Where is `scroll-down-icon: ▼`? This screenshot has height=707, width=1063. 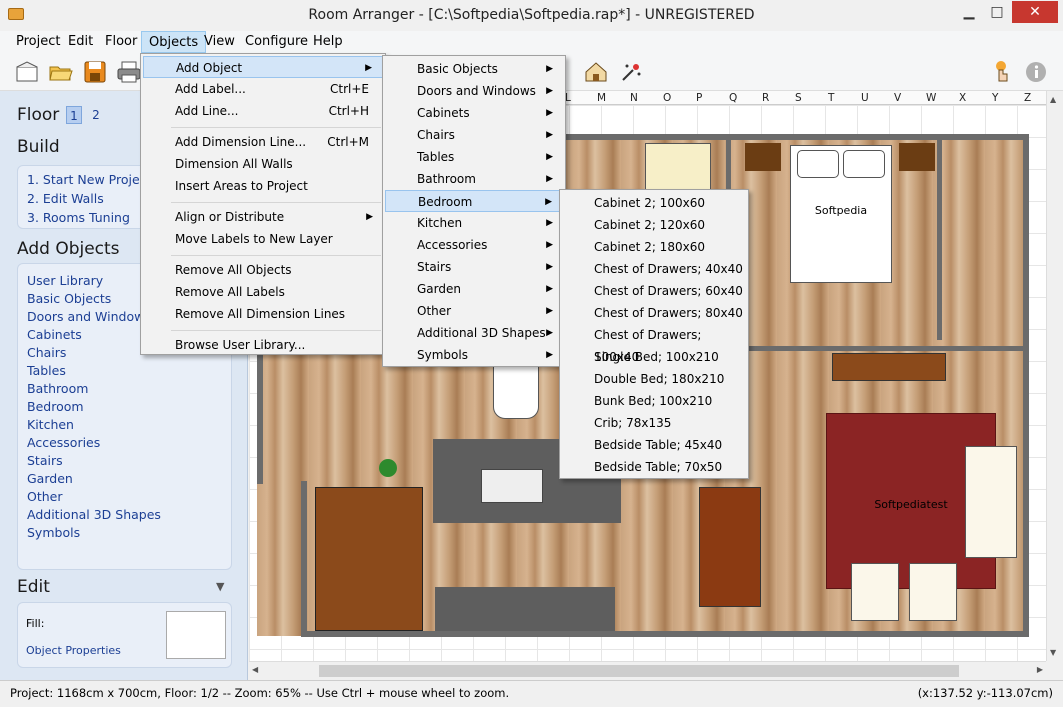
scroll-down-icon: ▼ is located at coordinates (1053, 652).